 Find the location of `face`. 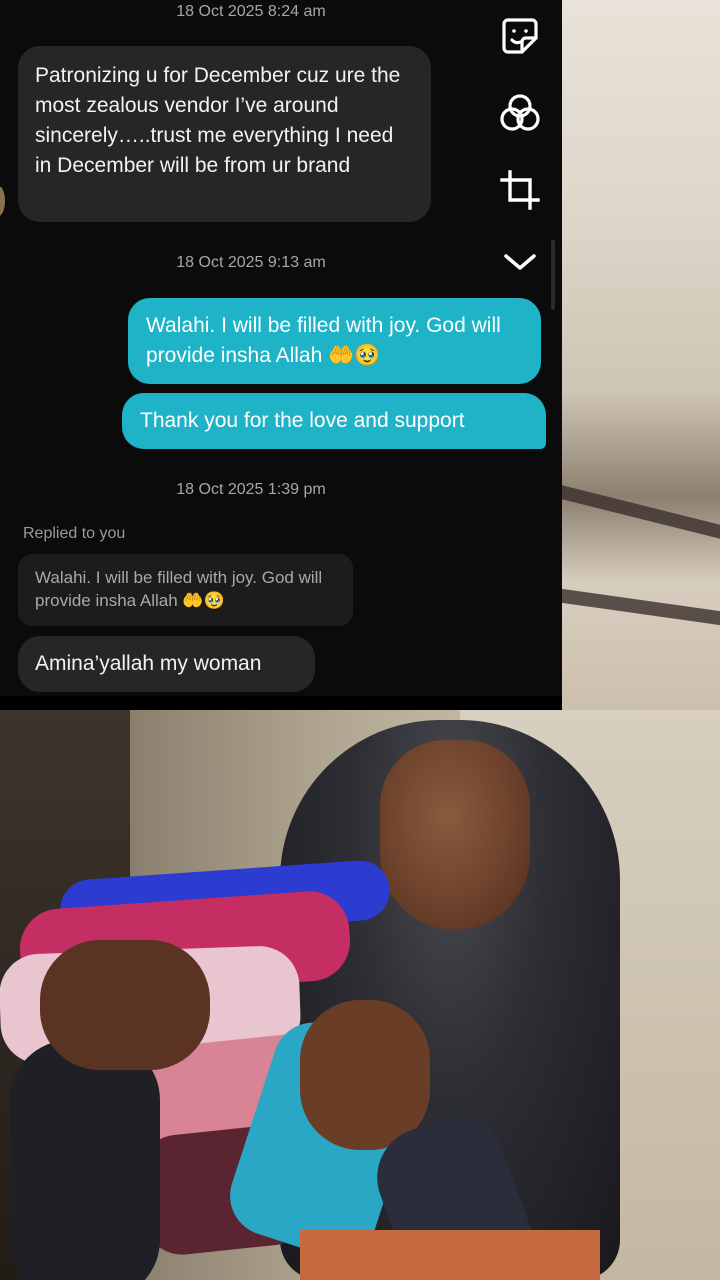

face is located at coordinates (455, 835).